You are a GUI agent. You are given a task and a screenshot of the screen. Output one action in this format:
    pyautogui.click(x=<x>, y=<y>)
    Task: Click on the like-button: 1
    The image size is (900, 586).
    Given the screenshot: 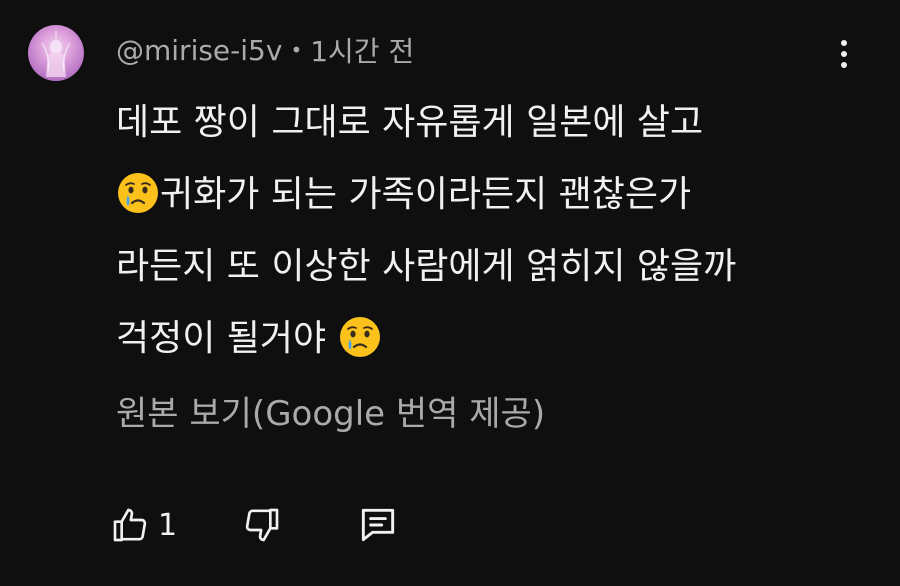 What is the action you would take?
    pyautogui.click(x=143, y=525)
    